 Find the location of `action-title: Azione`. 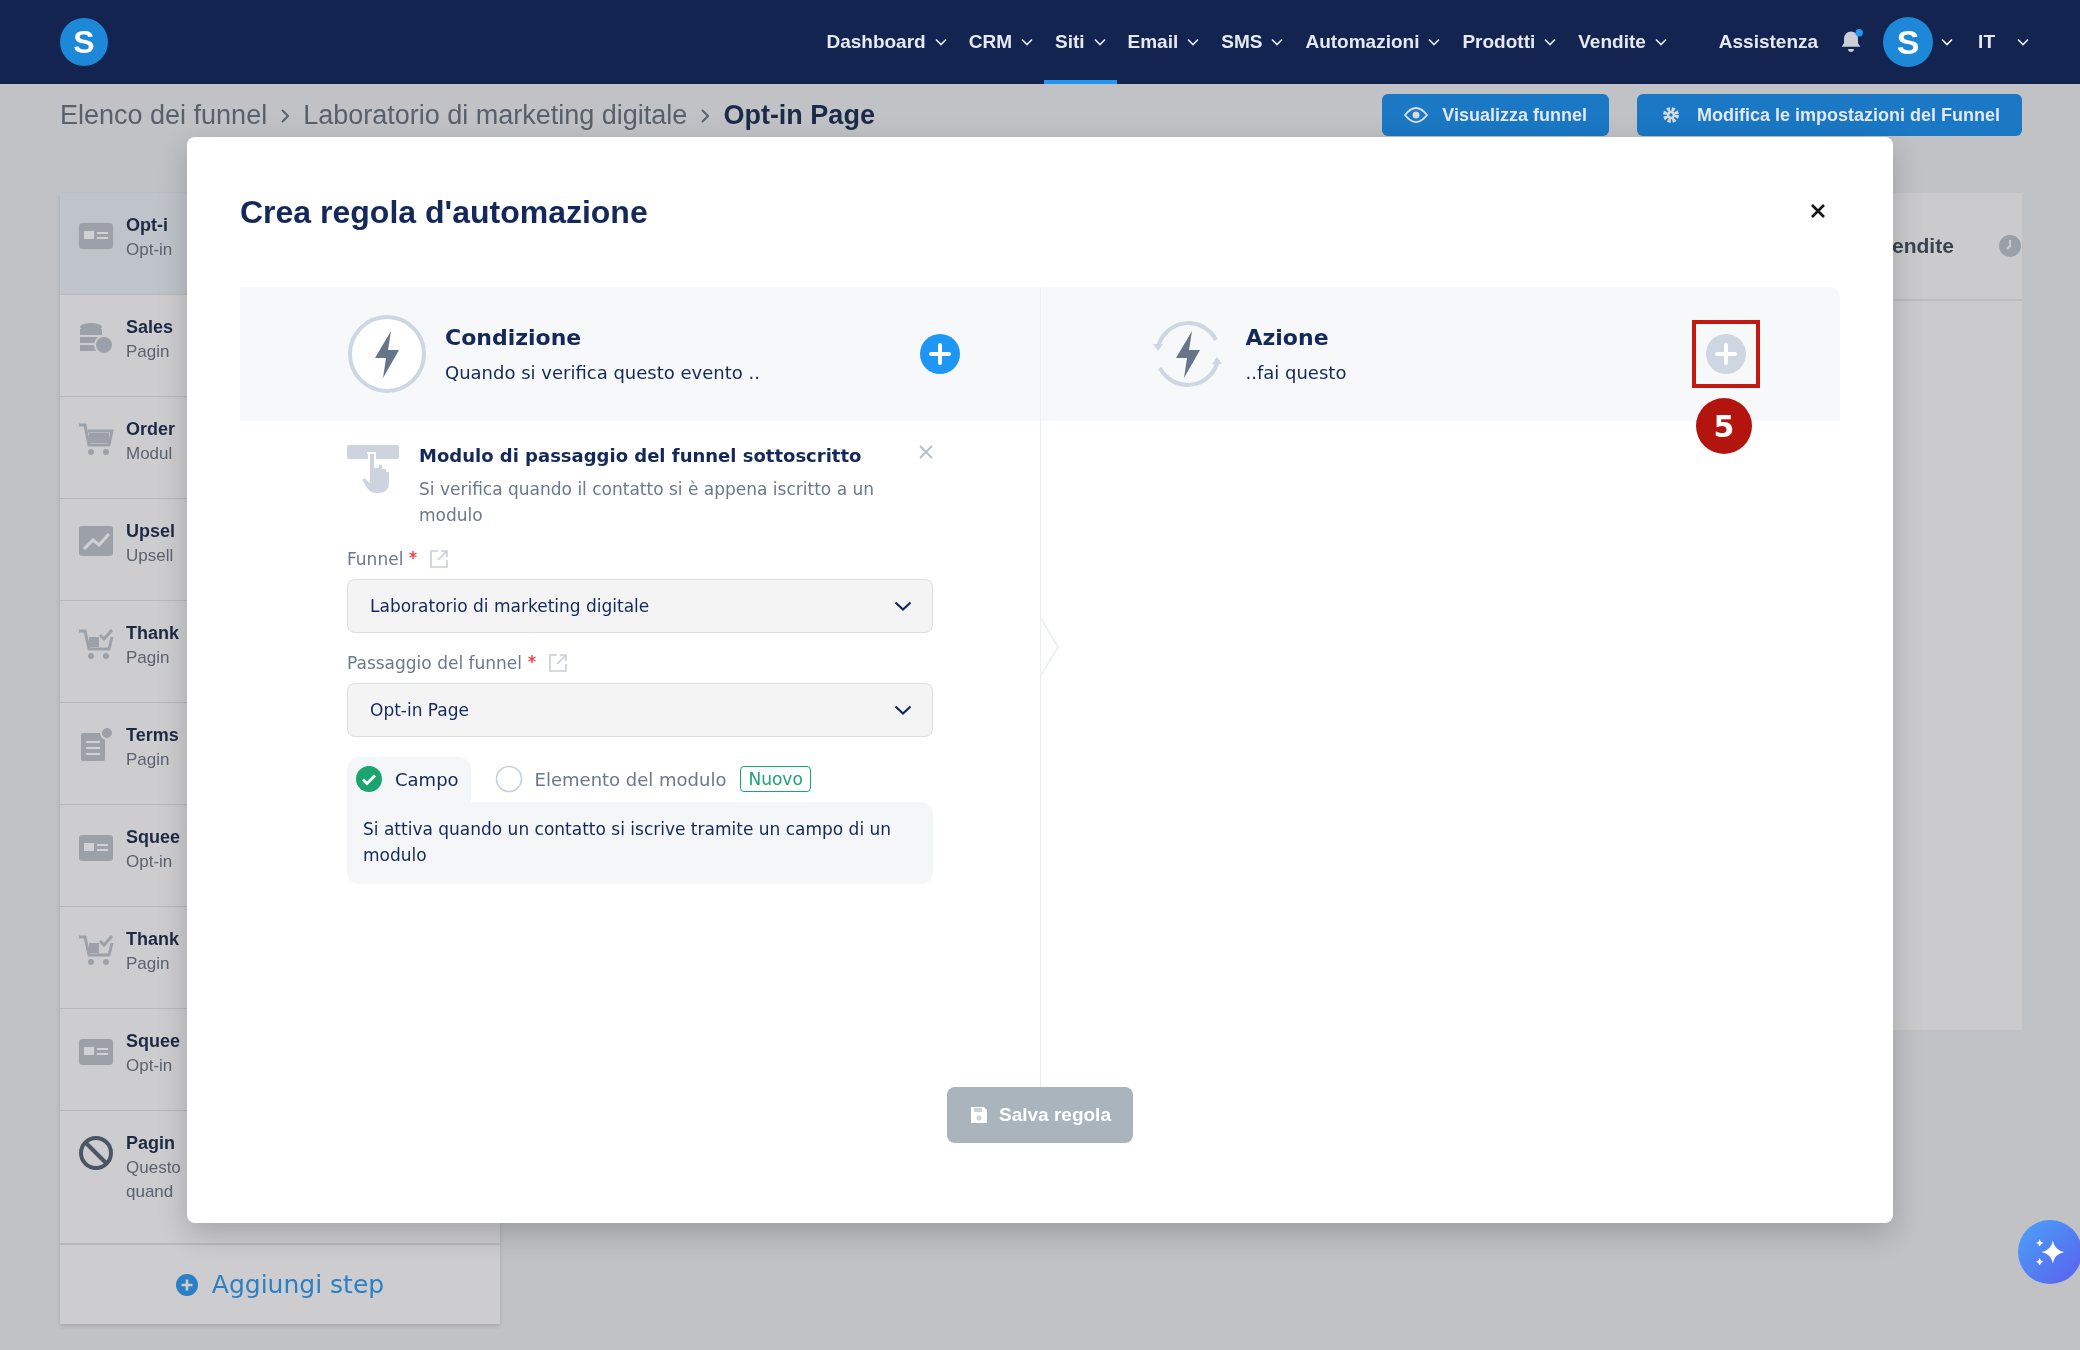

action-title: Azione is located at coordinates (1287, 337).